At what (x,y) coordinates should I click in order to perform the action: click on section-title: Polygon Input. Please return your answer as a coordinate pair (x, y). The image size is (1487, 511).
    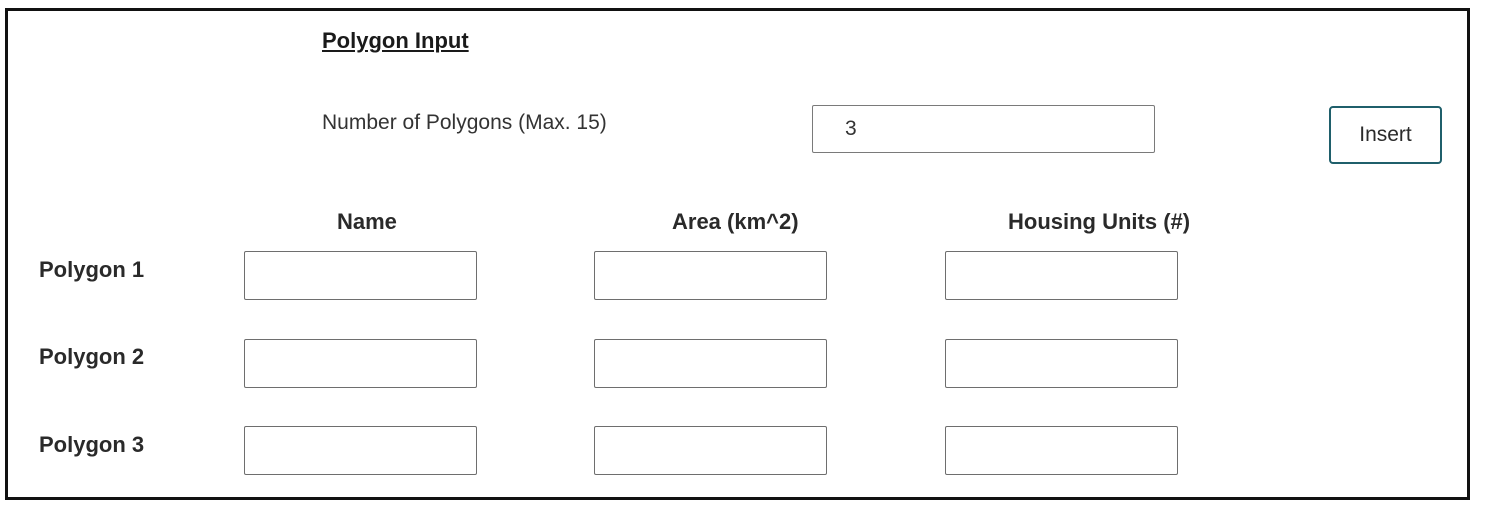
    Looking at the image, I should click on (395, 40).